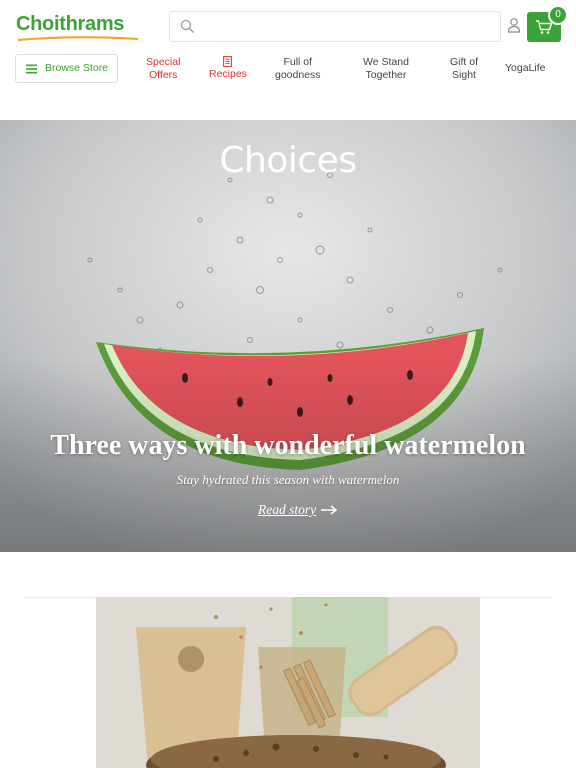 Image resolution: width=576 pixels, height=768 pixels. I want to click on logo: Choithrams, so click(78, 27).